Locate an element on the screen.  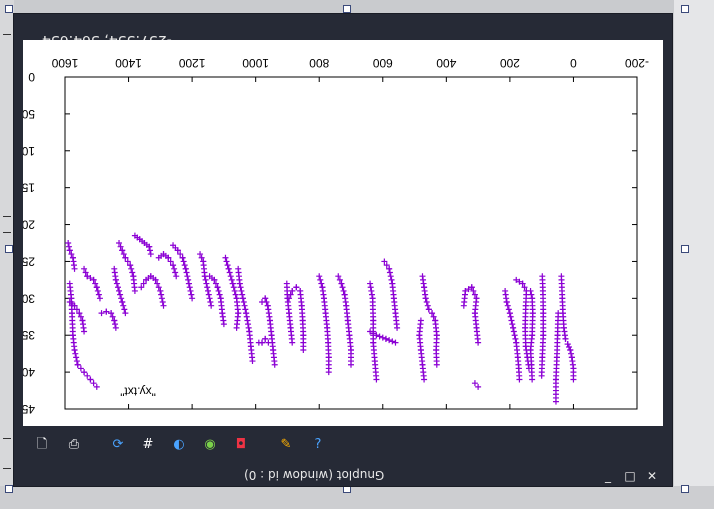
resize-handle-top-left is located at coordinates (9, 9).